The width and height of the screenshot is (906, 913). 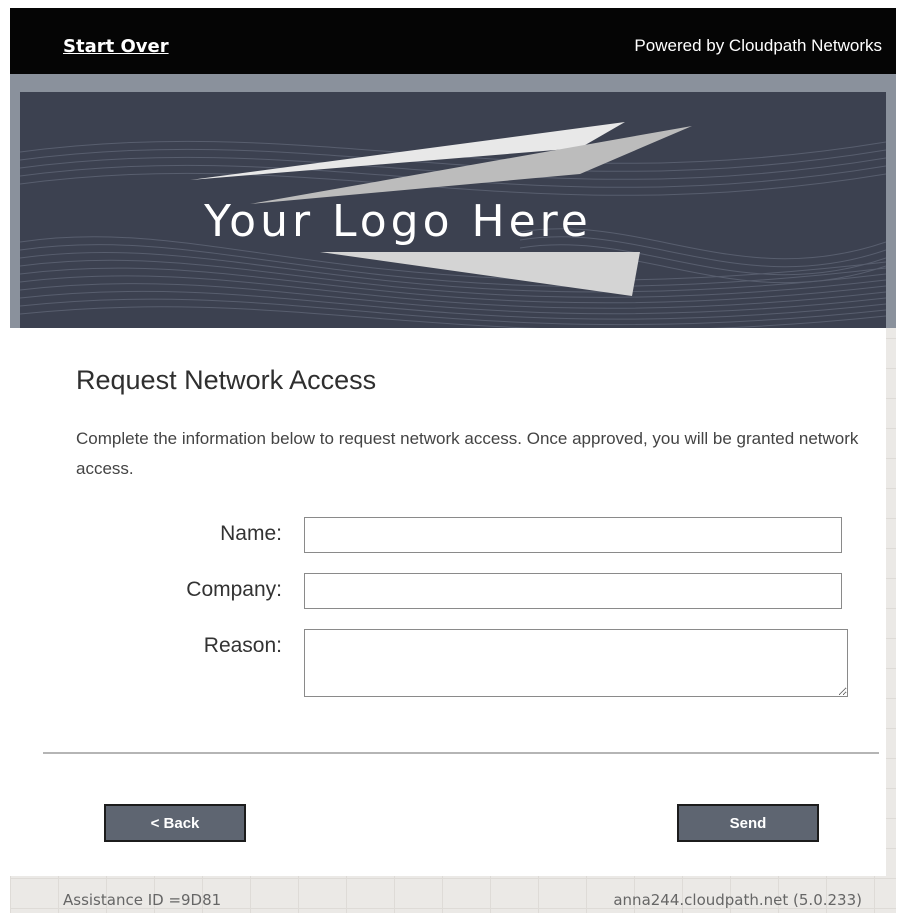 I want to click on back-button: < Back, so click(x=175, y=823).